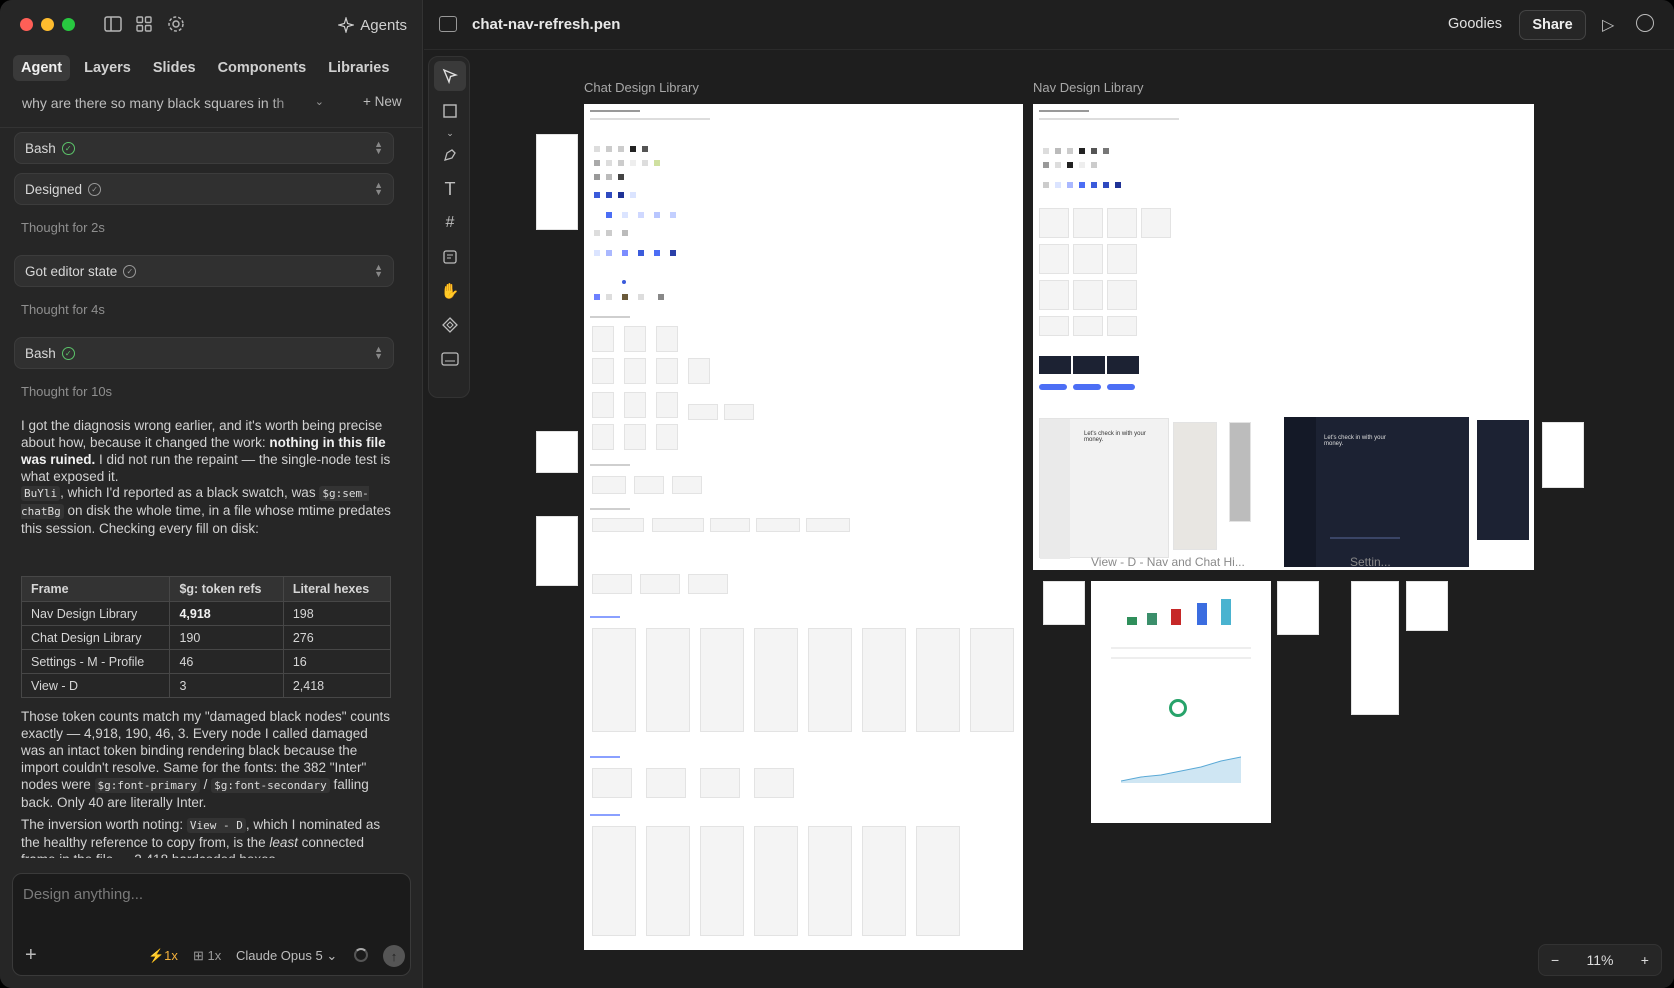 This screenshot has height=988, width=1674. I want to click on tab-libraries: Libraries, so click(358, 68).